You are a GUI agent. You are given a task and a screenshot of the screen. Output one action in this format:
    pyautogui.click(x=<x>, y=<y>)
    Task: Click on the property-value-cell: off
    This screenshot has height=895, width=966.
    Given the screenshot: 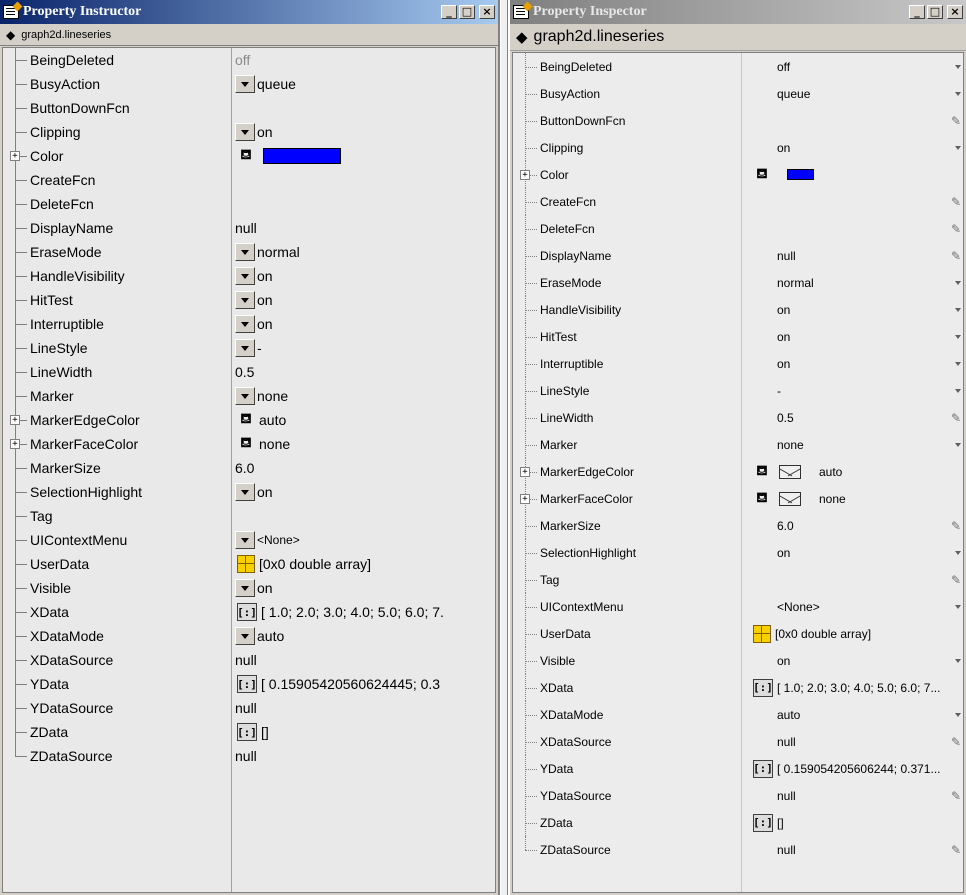 What is the action you would take?
    pyautogui.click(x=852, y=66)
    